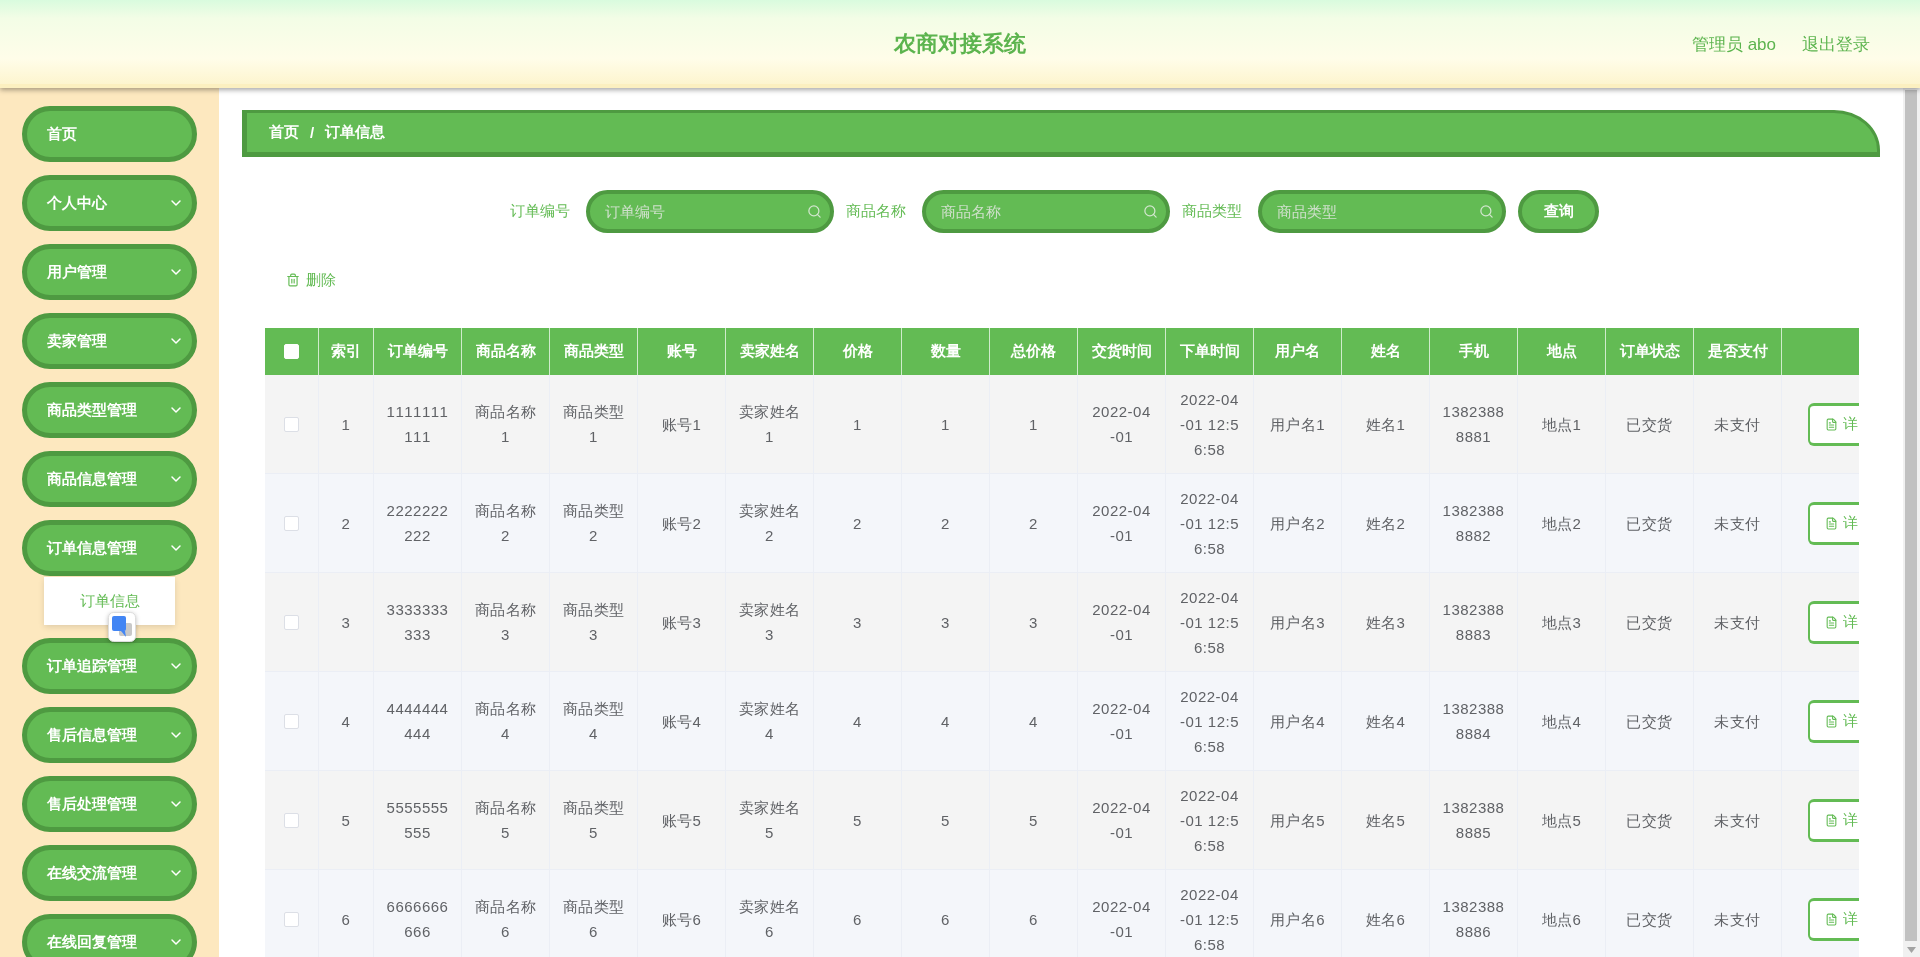 This screenshot has width=1920, height=957. I want to click on query-button: 查询, so click(1558, 211).